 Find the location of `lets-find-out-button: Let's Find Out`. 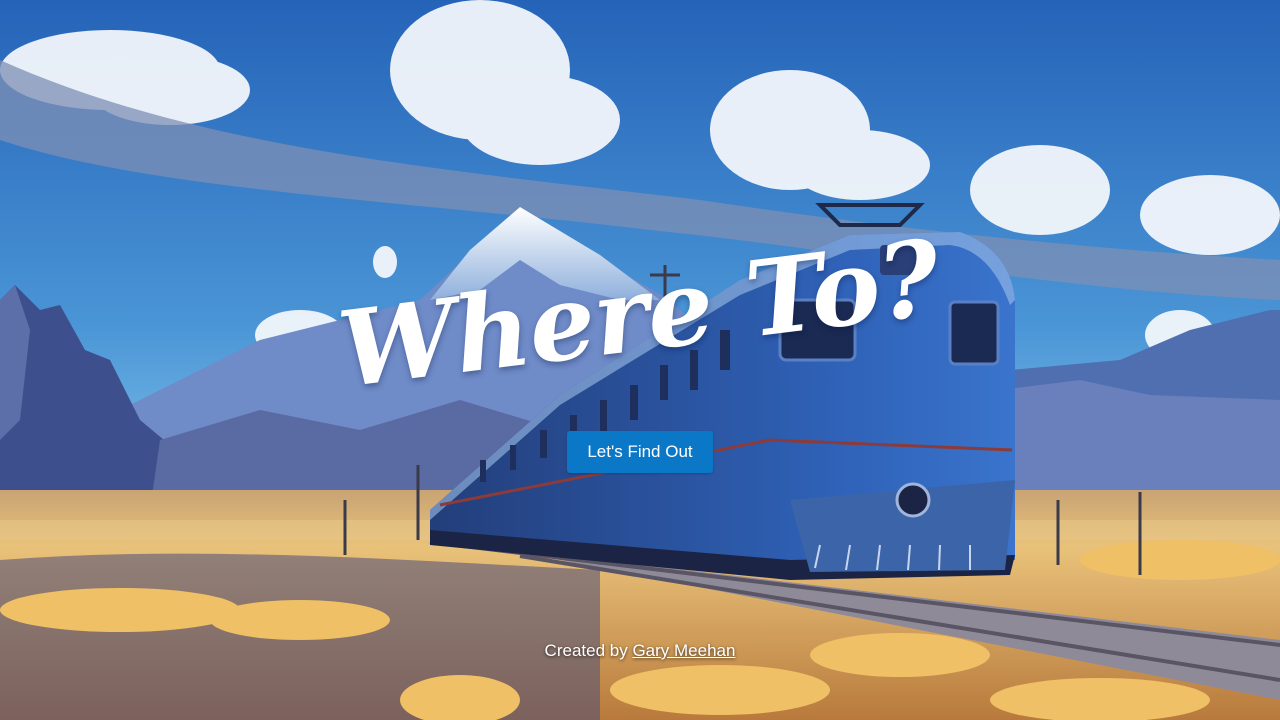

lets-find-out-button: Let's Find Out is located at coordinates (640, 452).